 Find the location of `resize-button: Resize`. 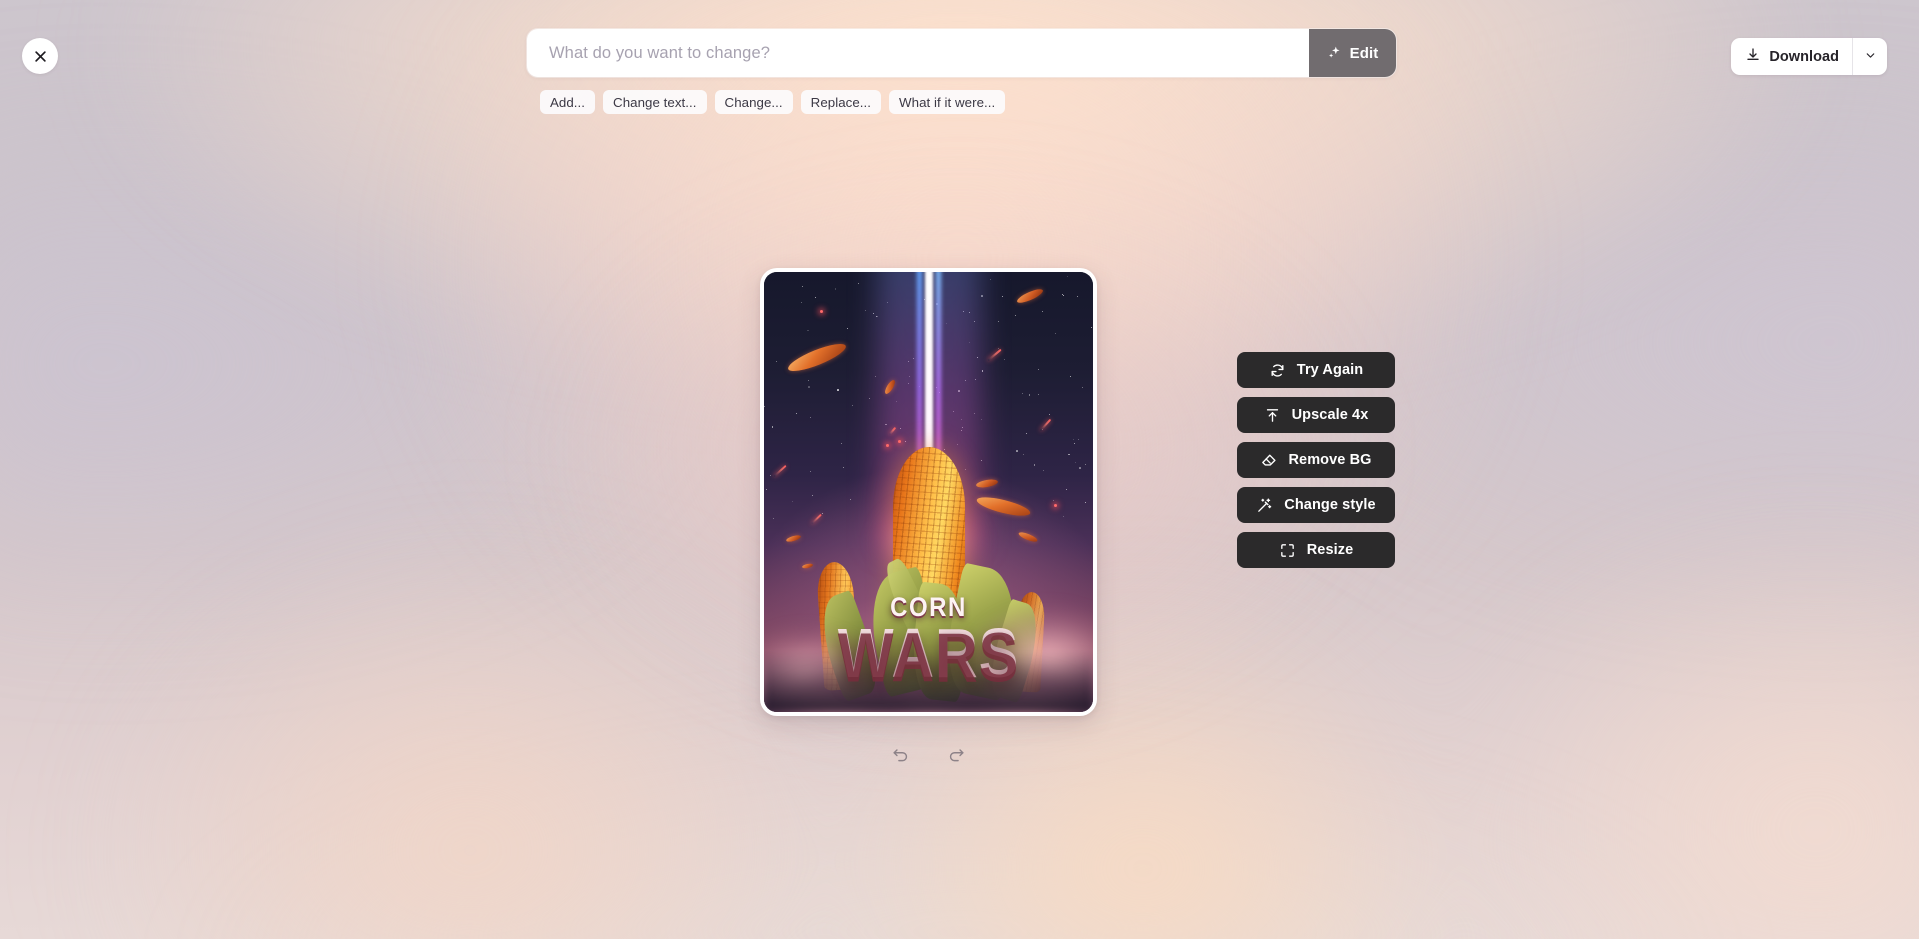

resize-button: Resize is located at coordinates (1316, 550).